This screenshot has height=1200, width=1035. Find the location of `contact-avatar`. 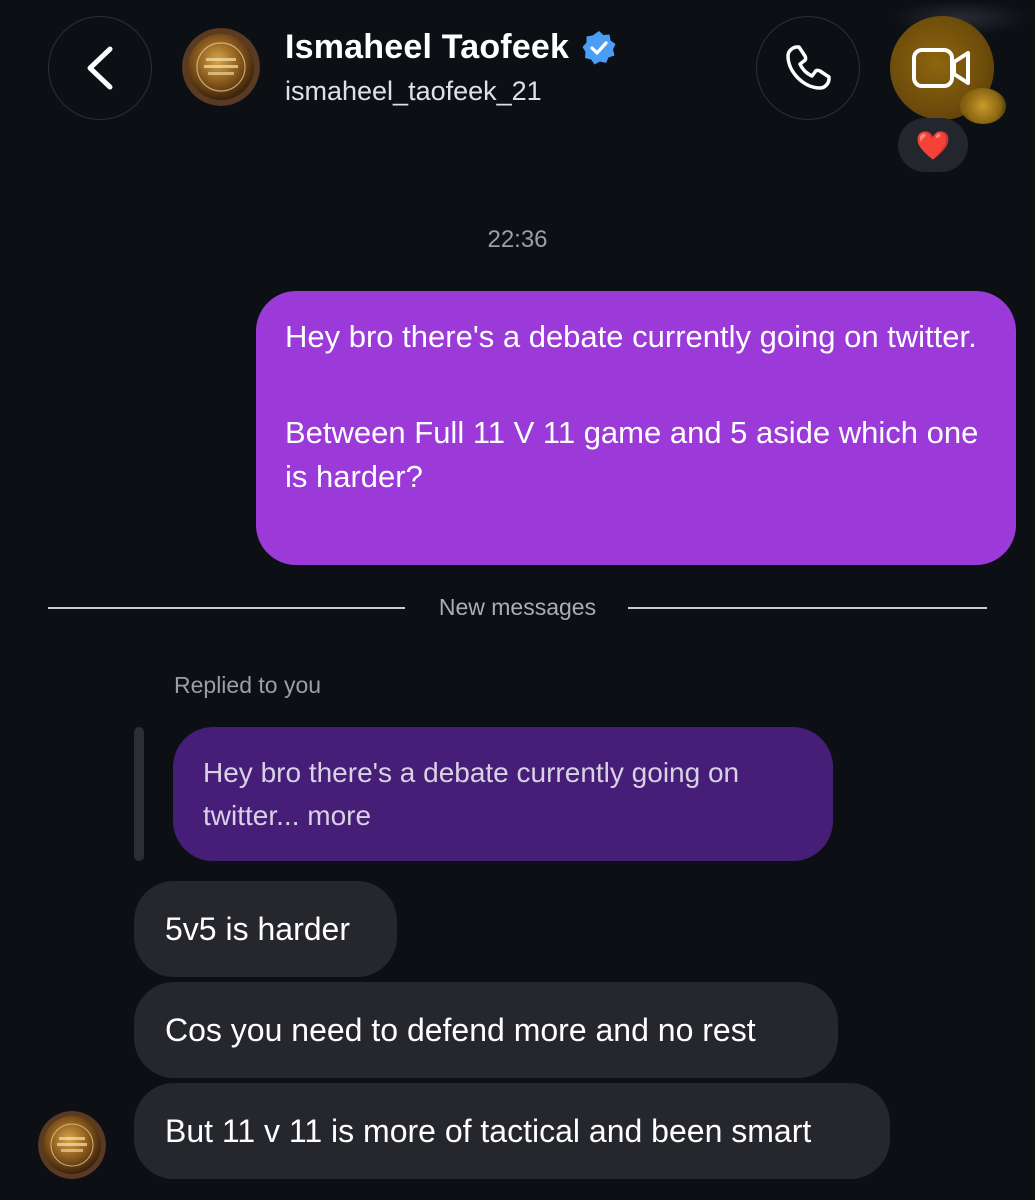

contact-avatar is located at coordinates (221, 67).